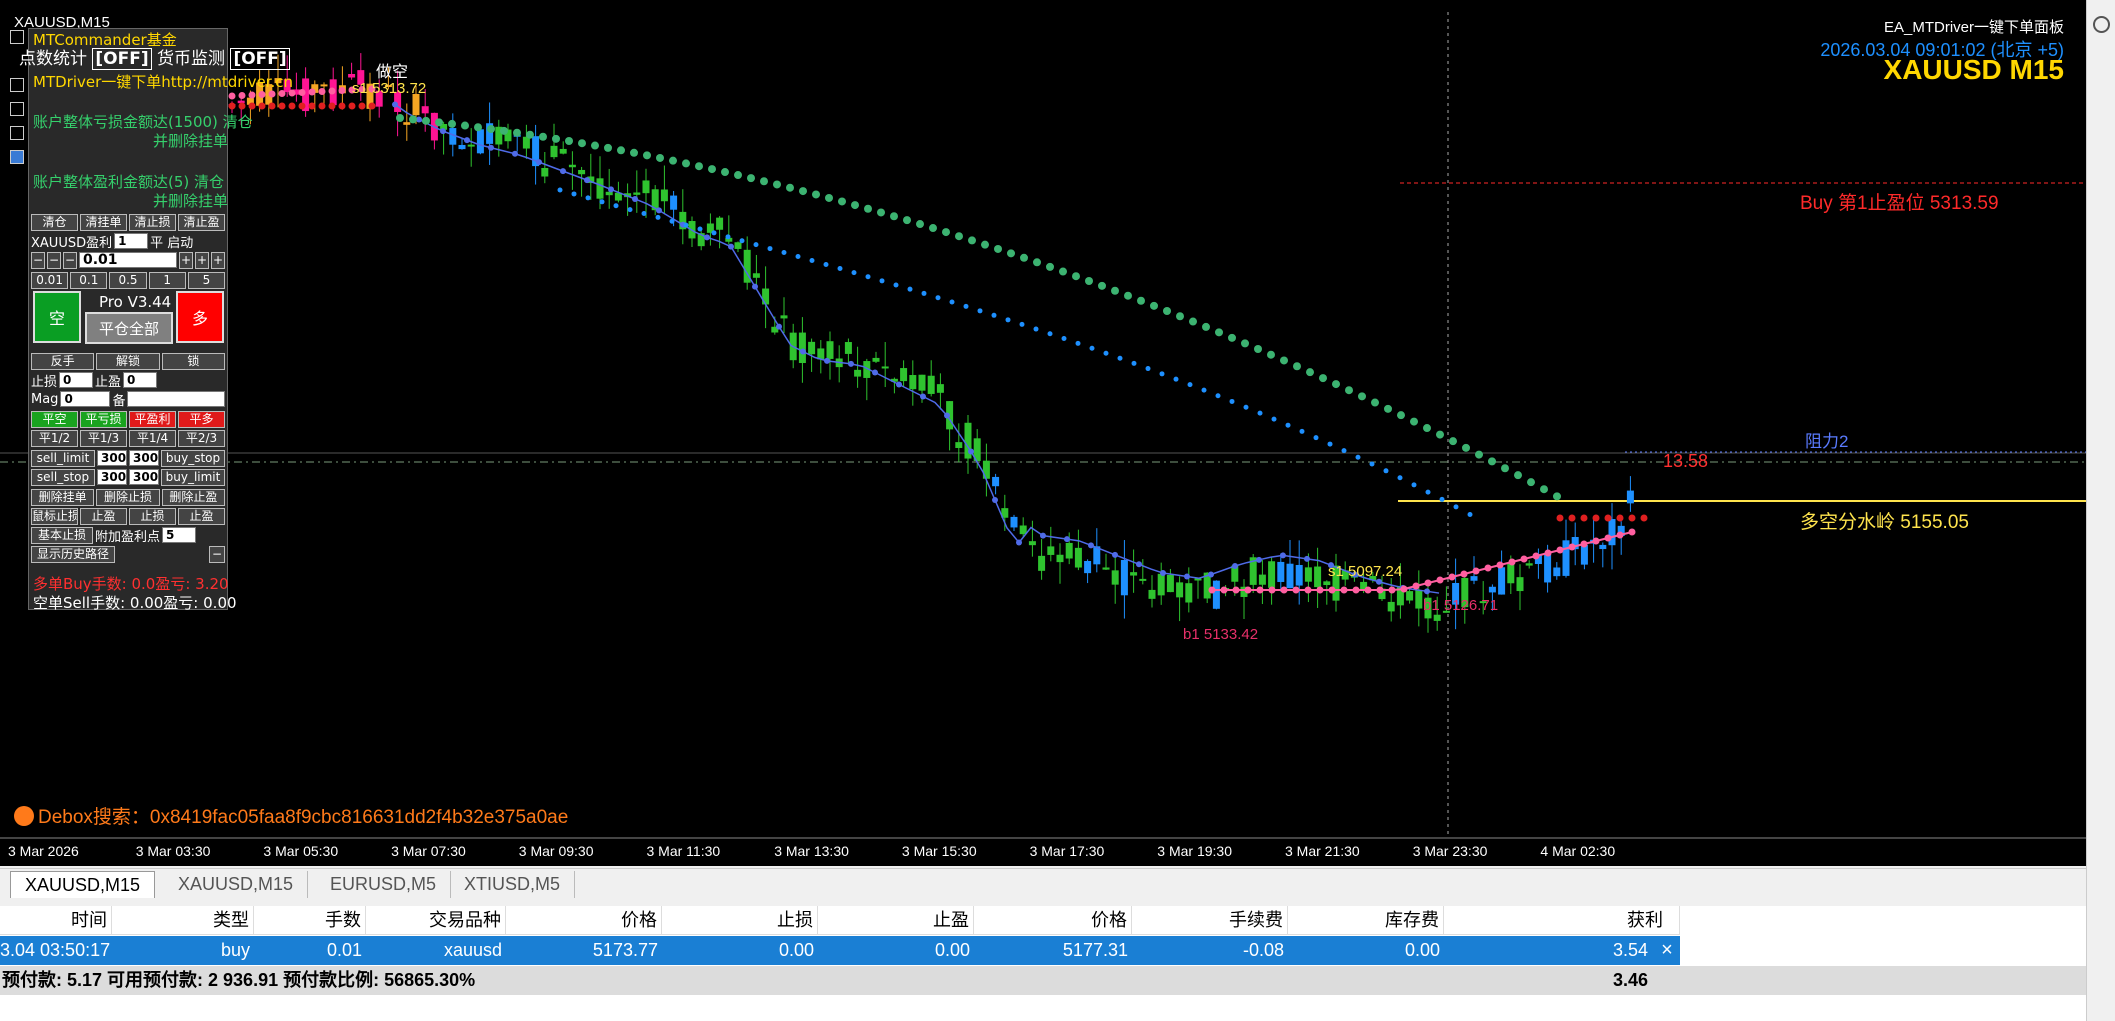 The width and height of the screenshot is (2115, 1021). What do you see at coordinates (63, 458) in the screenshot?
I see `sell-limit-button: sell_limit` at bounding box center [63, 458].